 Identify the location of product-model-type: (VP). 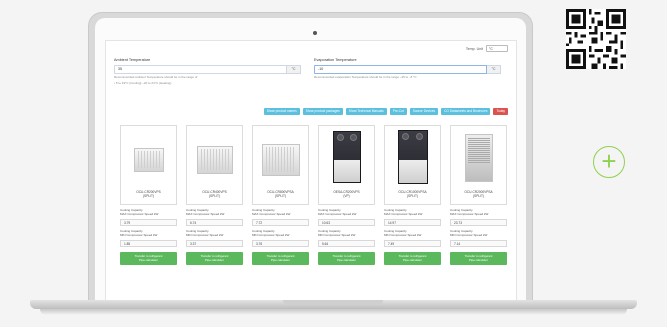
(346, 196).